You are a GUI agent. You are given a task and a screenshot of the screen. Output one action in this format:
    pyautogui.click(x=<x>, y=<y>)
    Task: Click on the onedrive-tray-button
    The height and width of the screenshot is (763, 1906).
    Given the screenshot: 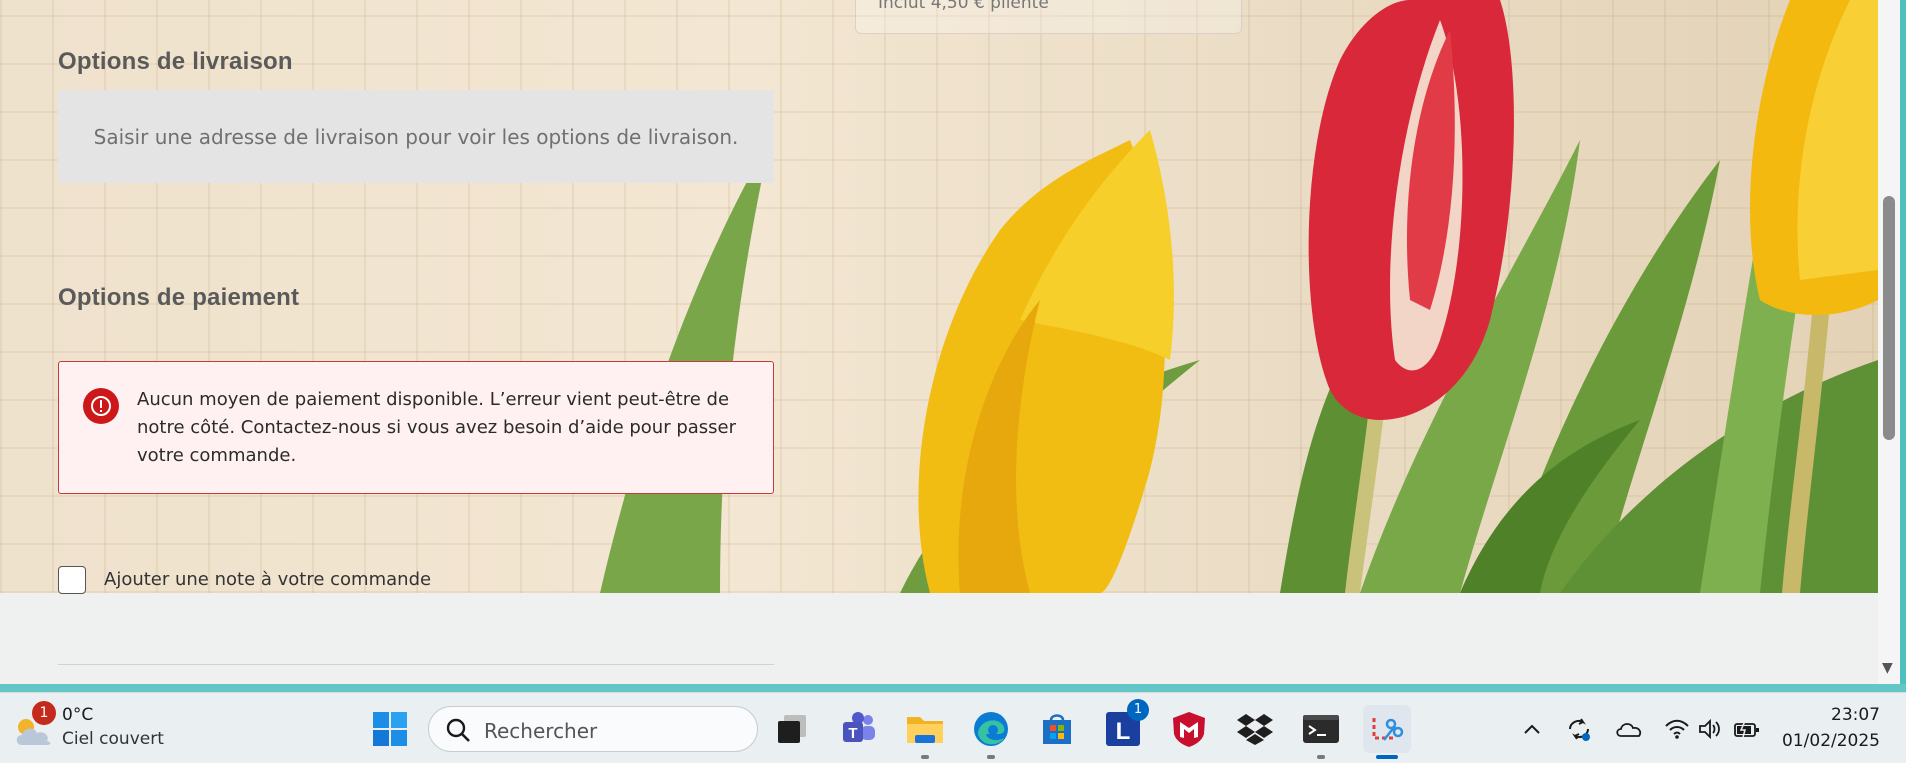 What is the action you would take?
    pyautogui.click(x=1629, y=729)
    